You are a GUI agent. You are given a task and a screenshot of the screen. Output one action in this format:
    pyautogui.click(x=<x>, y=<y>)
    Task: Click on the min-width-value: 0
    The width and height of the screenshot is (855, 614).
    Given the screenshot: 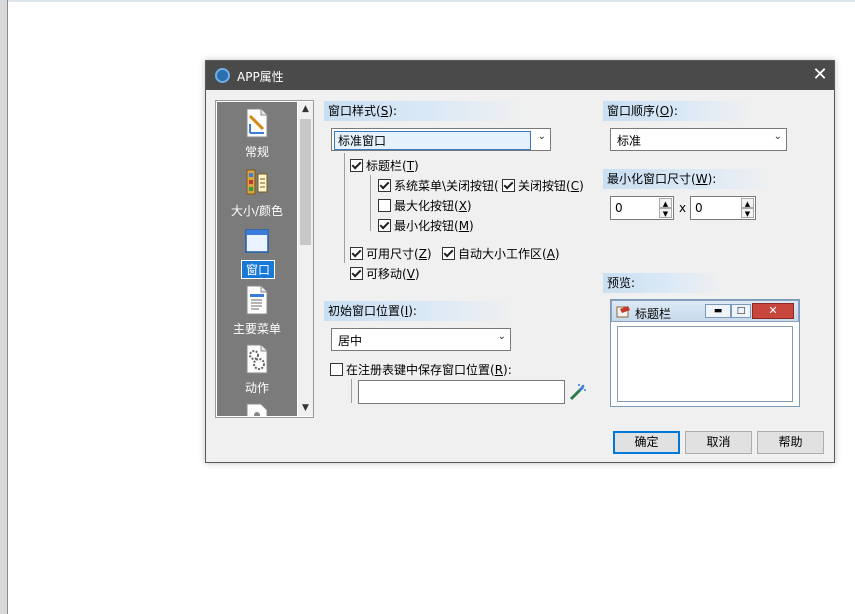 What is the action you would take?
    pyautogui.click(x=619, y=208)
    